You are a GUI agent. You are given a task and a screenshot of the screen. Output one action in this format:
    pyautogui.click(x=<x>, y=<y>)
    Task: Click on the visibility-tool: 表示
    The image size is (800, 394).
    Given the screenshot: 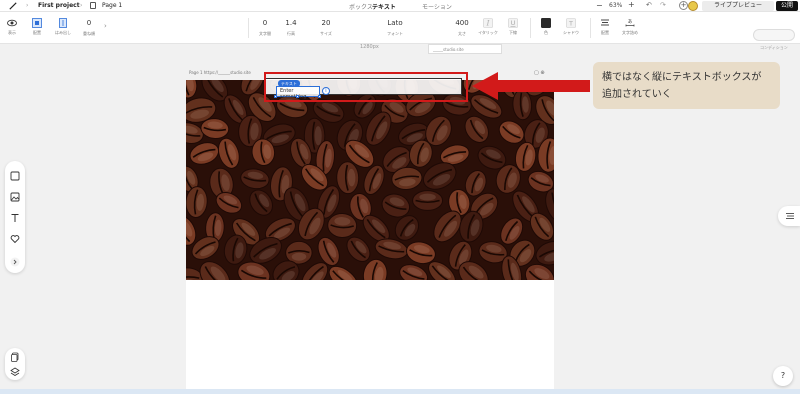 What is the action you would take?
    pyautogui.click(x=12, y=28)
    